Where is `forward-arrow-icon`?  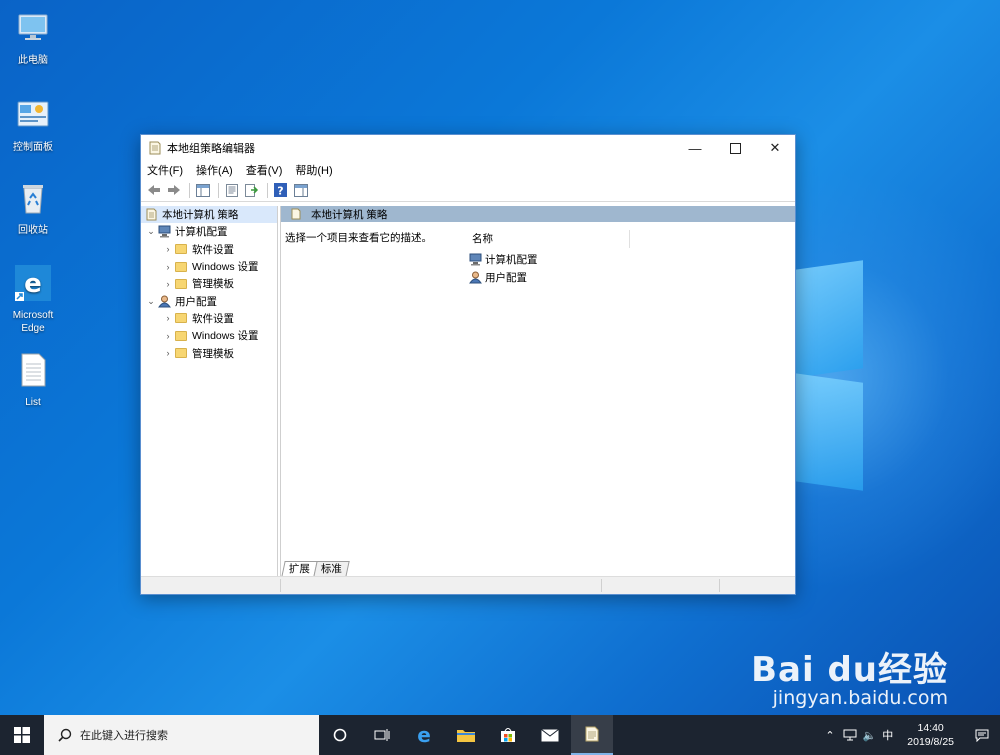 forward-arrow-icon is located at coordinates (173, 190).